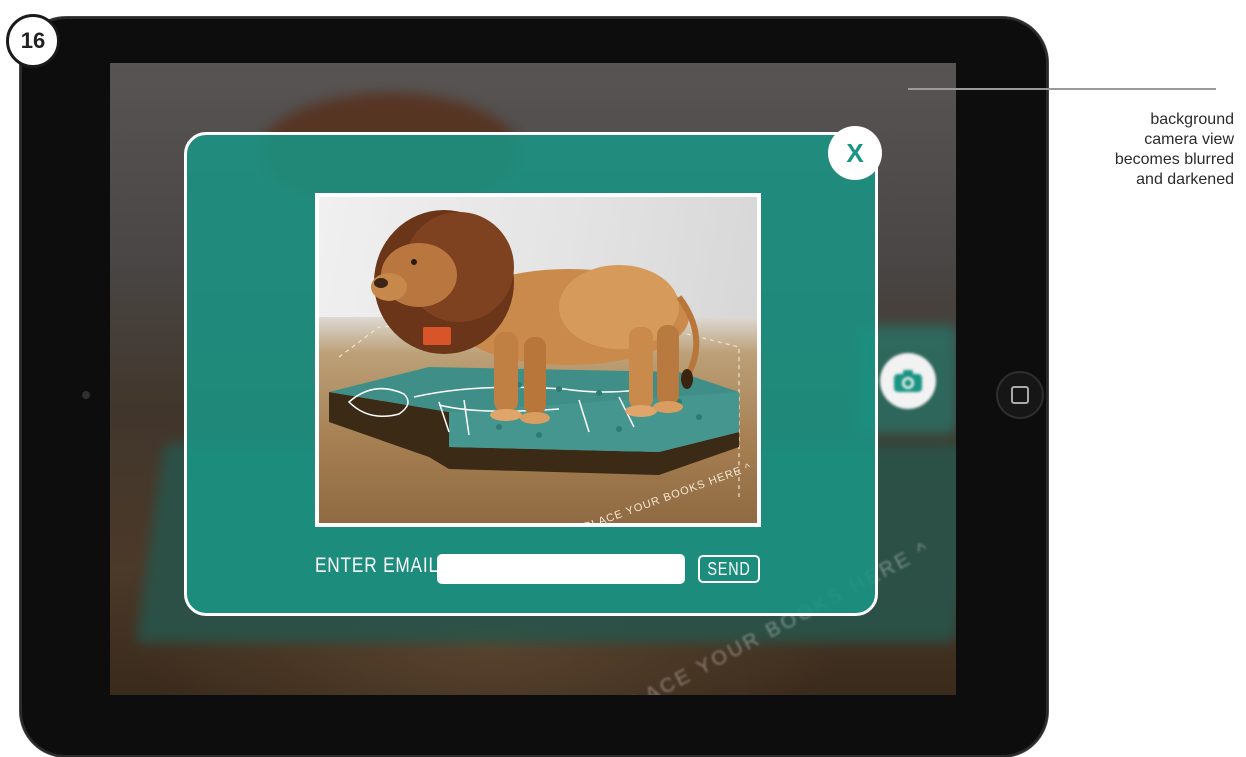 This screenshot has height=757, width=1246. I want to click on annotation-line-1: background, so click(1192, 119).